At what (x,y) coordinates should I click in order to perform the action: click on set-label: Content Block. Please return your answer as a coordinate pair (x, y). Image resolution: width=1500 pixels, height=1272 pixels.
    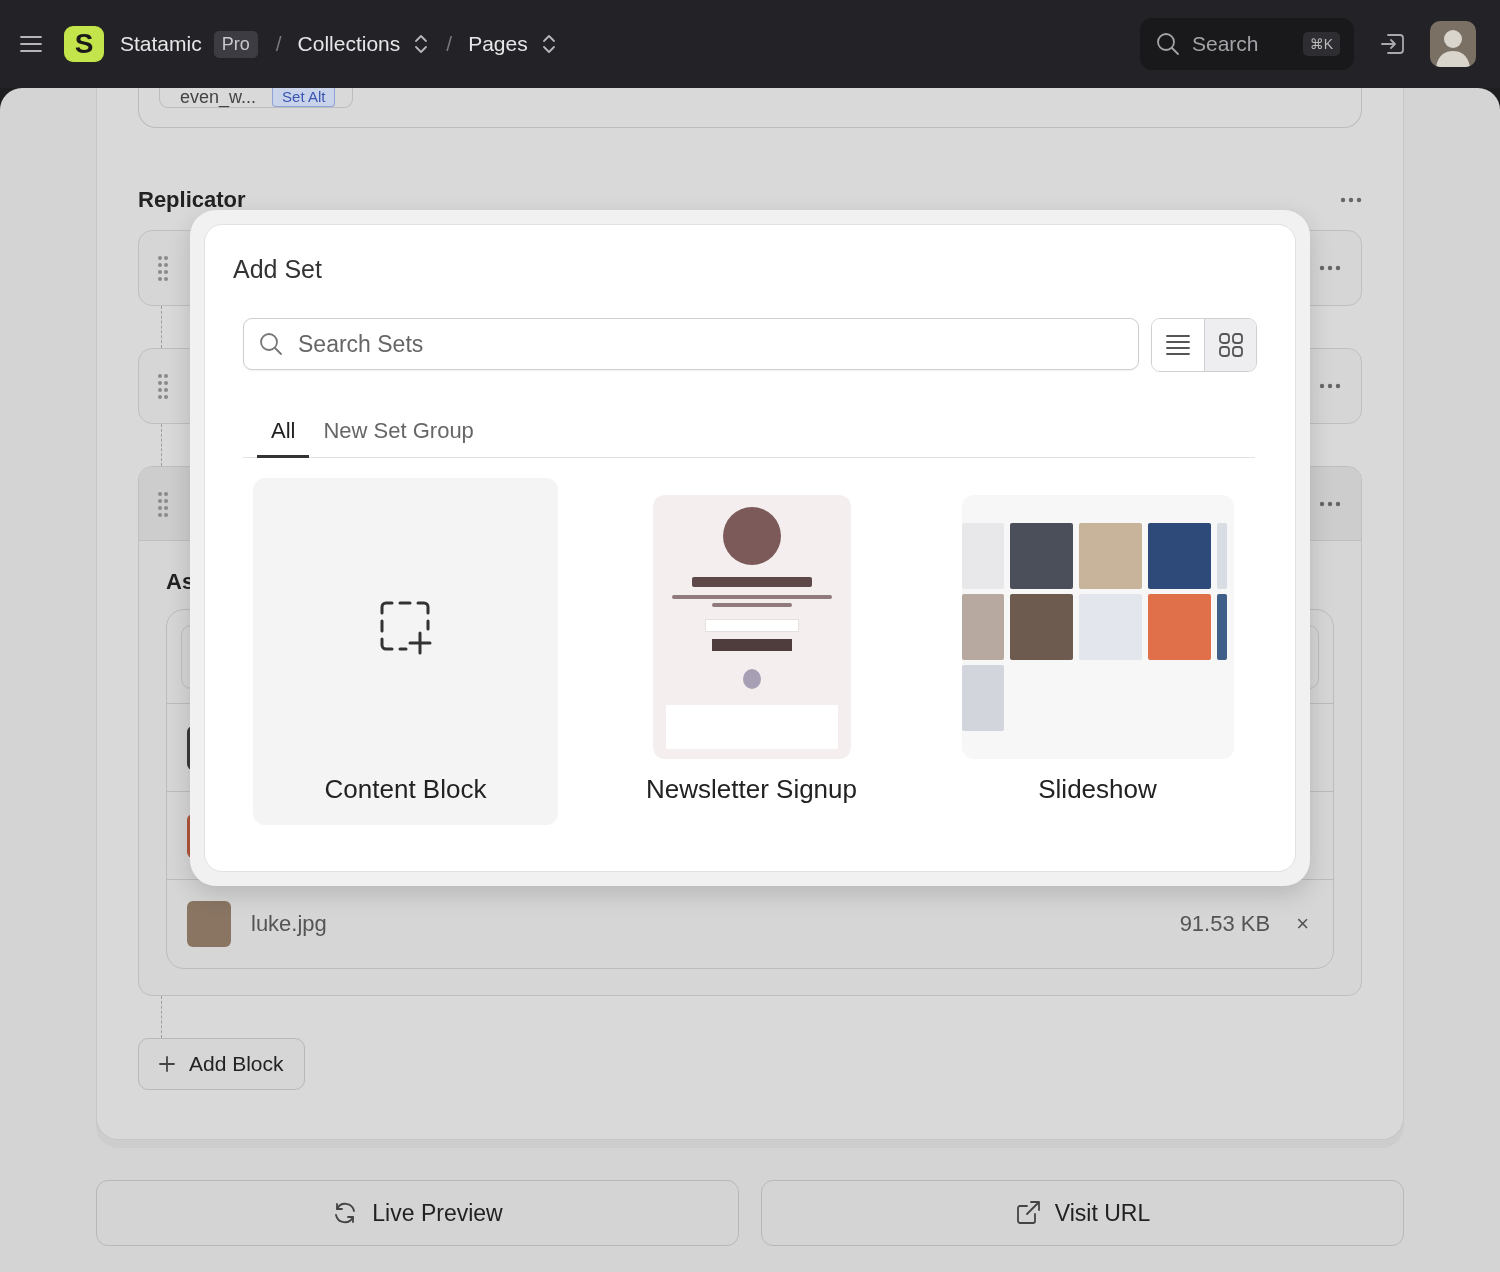
    Looking at the image, I should click on (405, 789).